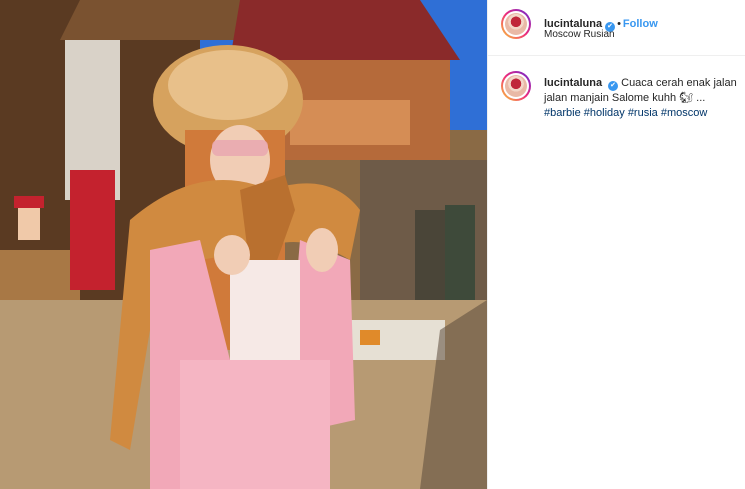  What do you see at coordinates (255, 424) in the screenshot?
I see `pink-trousers` at bounding box center [255, 424].